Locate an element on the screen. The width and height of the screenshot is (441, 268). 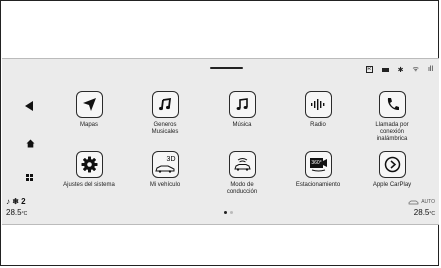
temperature-left-value: 28.5 is located at coordinates (14, 212).